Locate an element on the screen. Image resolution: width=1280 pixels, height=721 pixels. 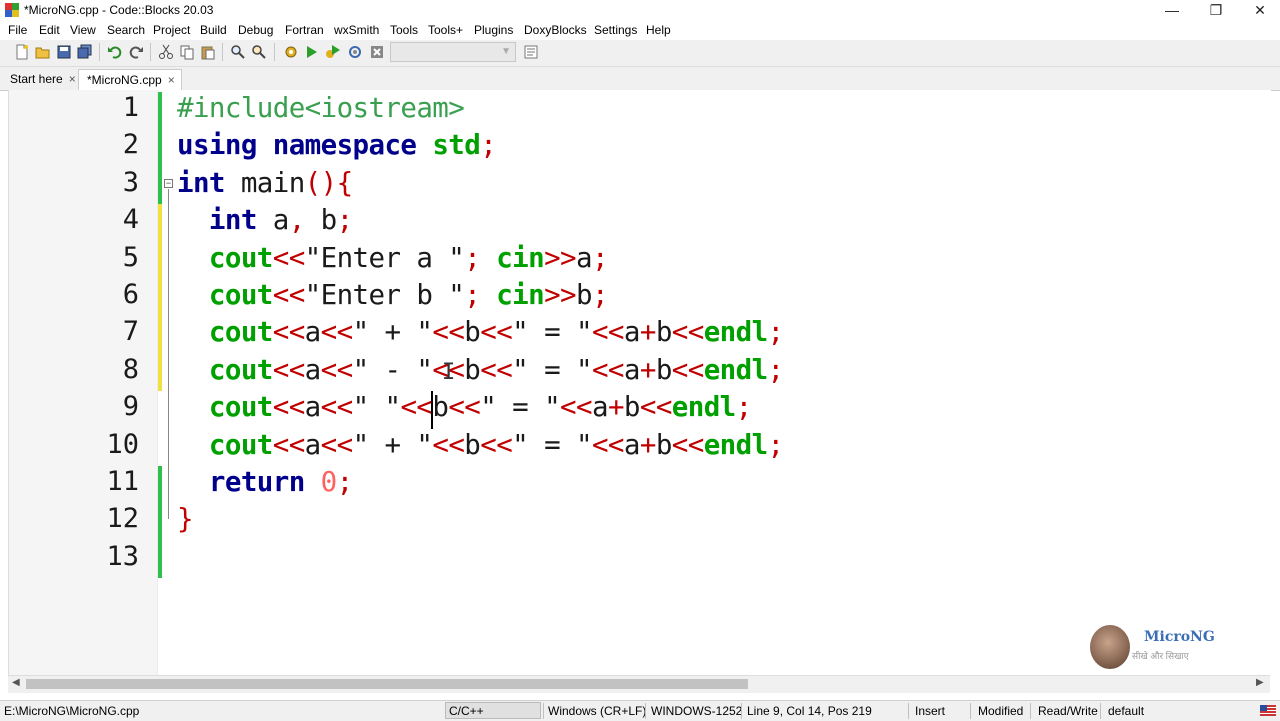
fold-marker-icon: − is located at coordinates (168, 183).